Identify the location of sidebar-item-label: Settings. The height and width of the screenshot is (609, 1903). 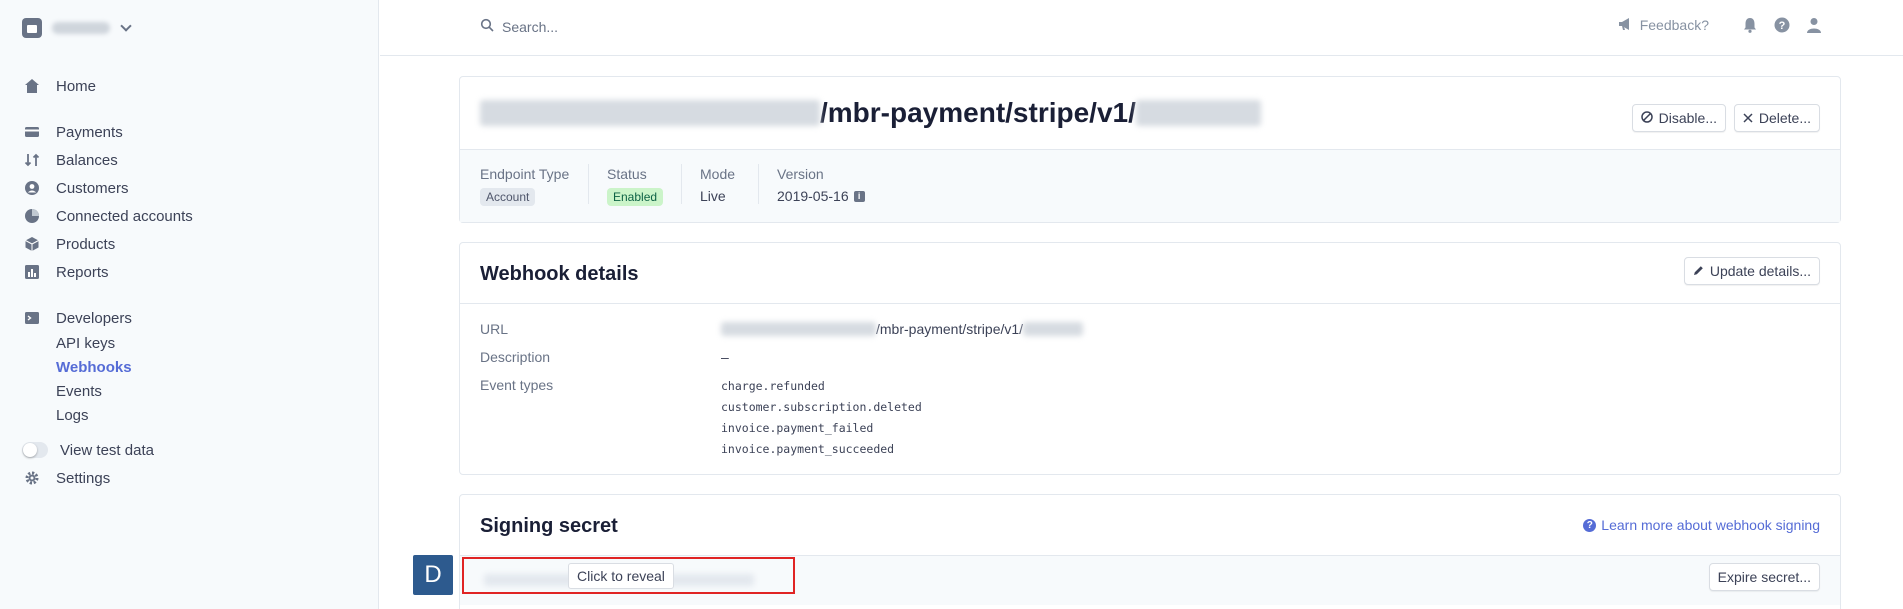
(83, 478).